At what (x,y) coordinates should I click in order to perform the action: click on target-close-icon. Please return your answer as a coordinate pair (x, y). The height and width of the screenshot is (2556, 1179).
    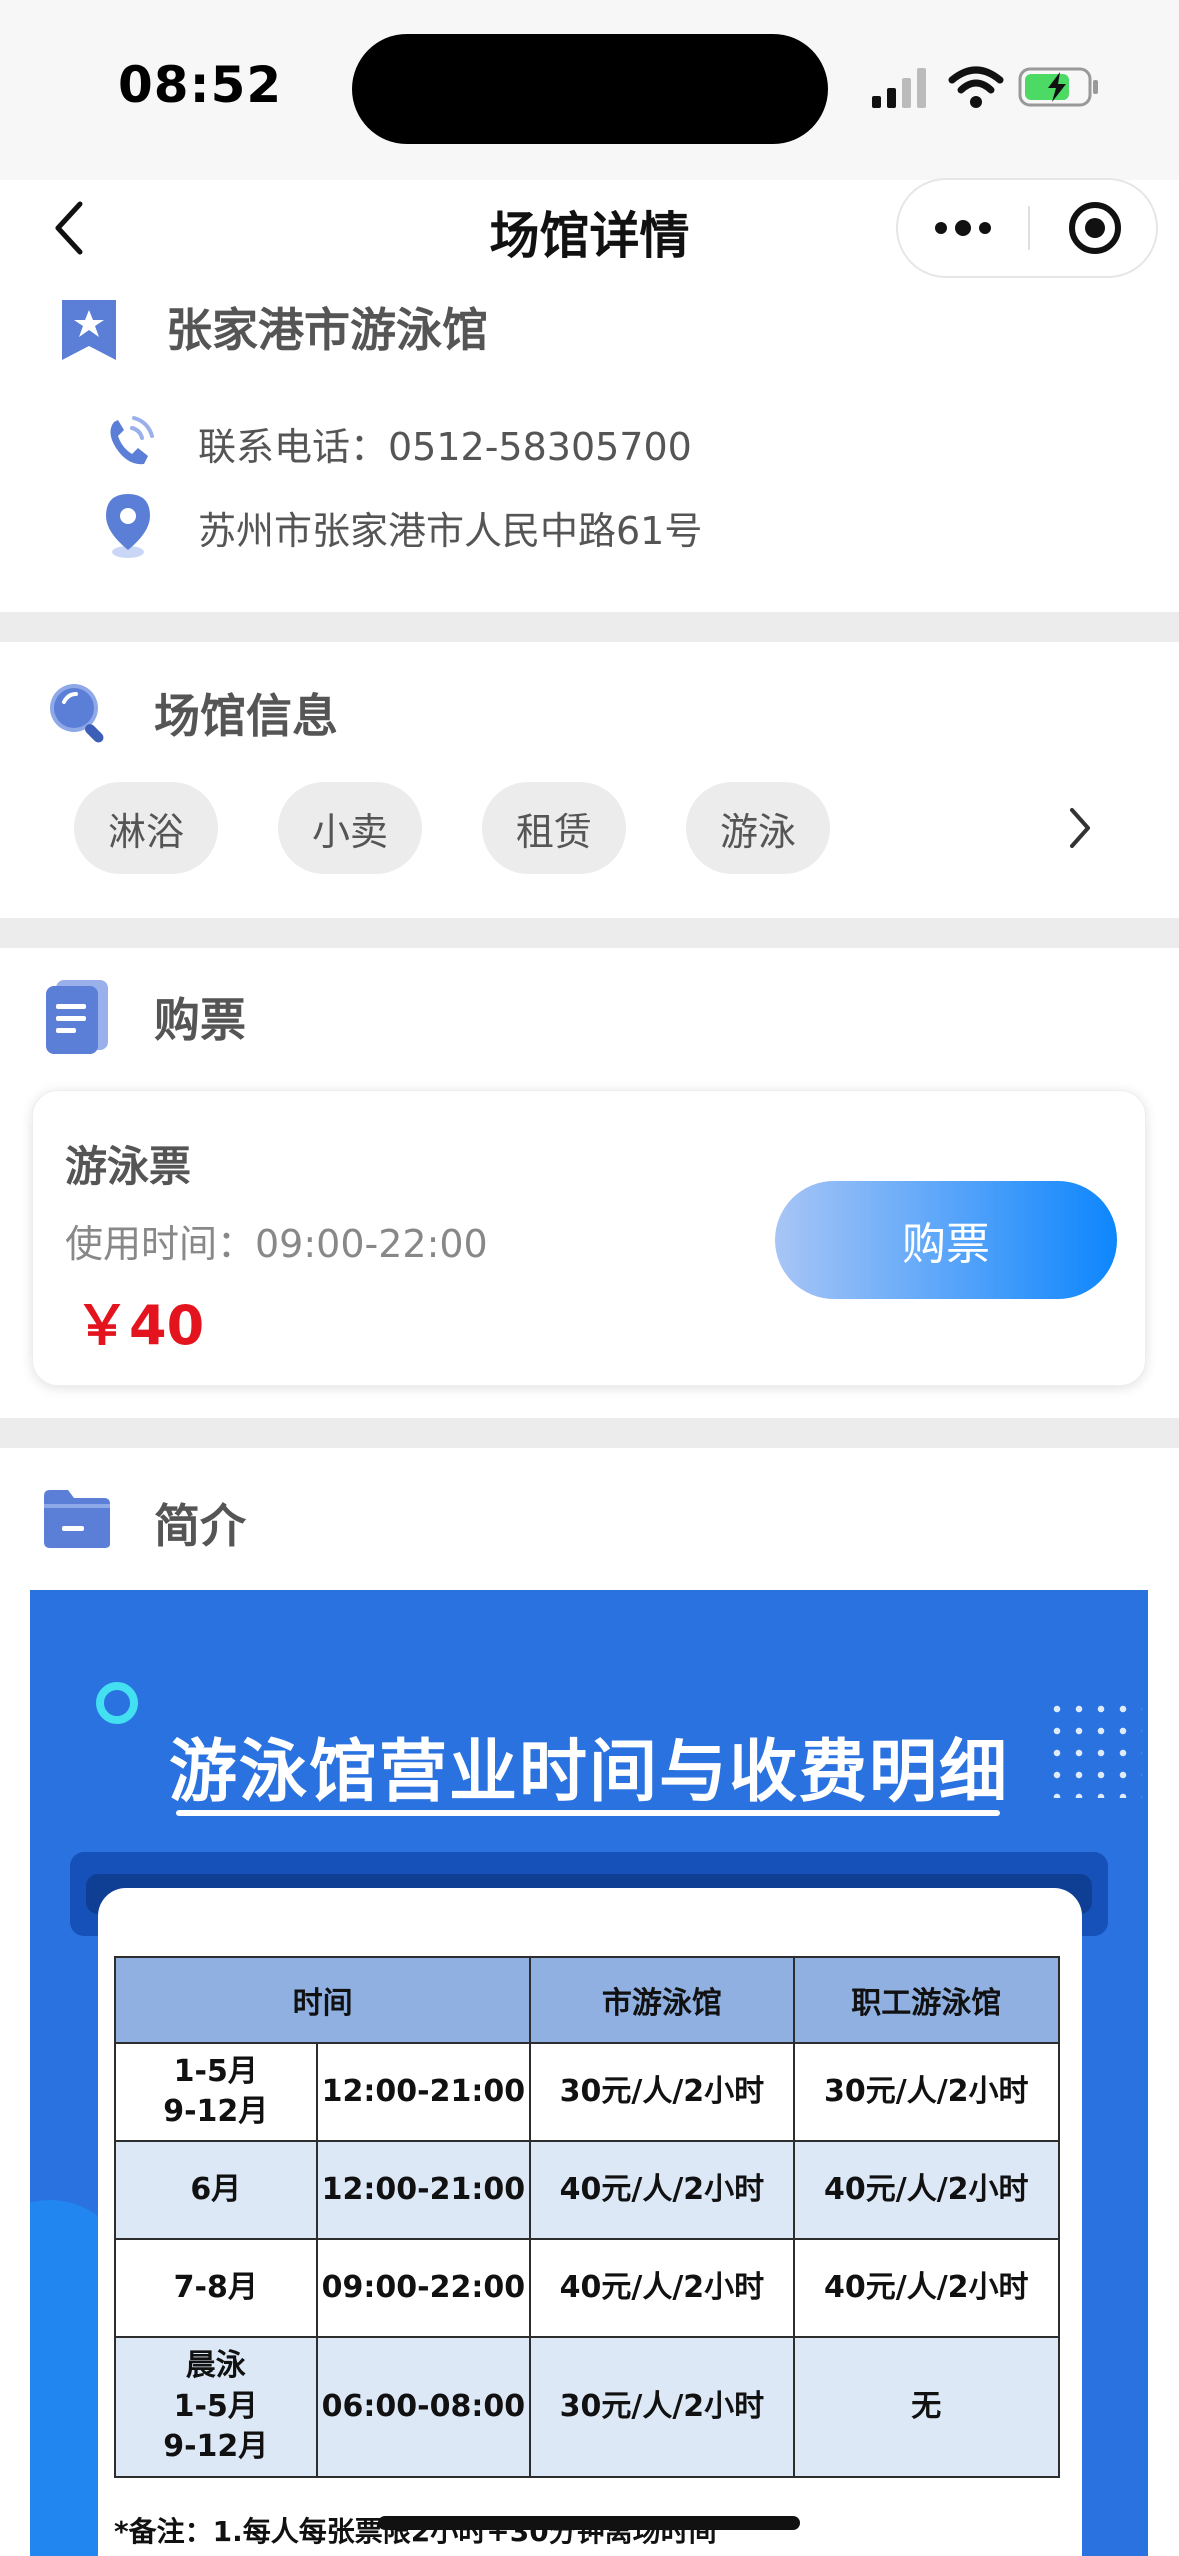
    Looking at the image, I should click on (1095, 228).